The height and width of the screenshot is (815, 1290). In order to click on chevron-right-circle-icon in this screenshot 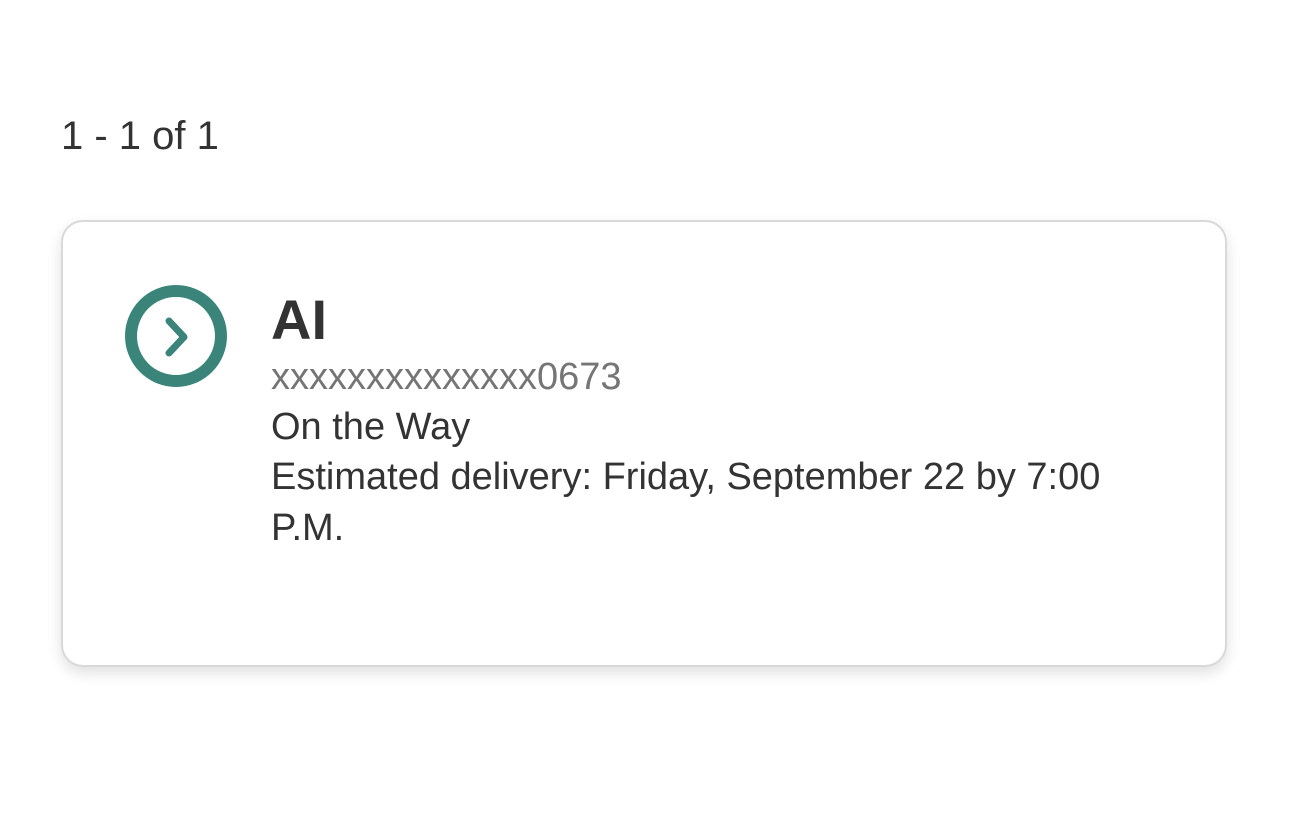, I will do `click(176, 336)`.